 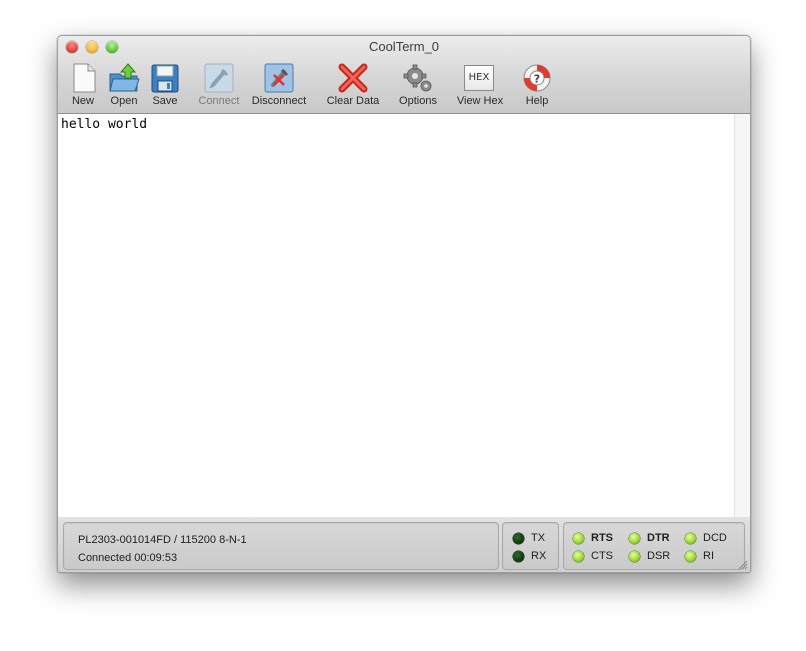 What do you see at coordinates (539, 556) in the screenshot?
I see `rx-label: RX` at bounding box center [539, 556].